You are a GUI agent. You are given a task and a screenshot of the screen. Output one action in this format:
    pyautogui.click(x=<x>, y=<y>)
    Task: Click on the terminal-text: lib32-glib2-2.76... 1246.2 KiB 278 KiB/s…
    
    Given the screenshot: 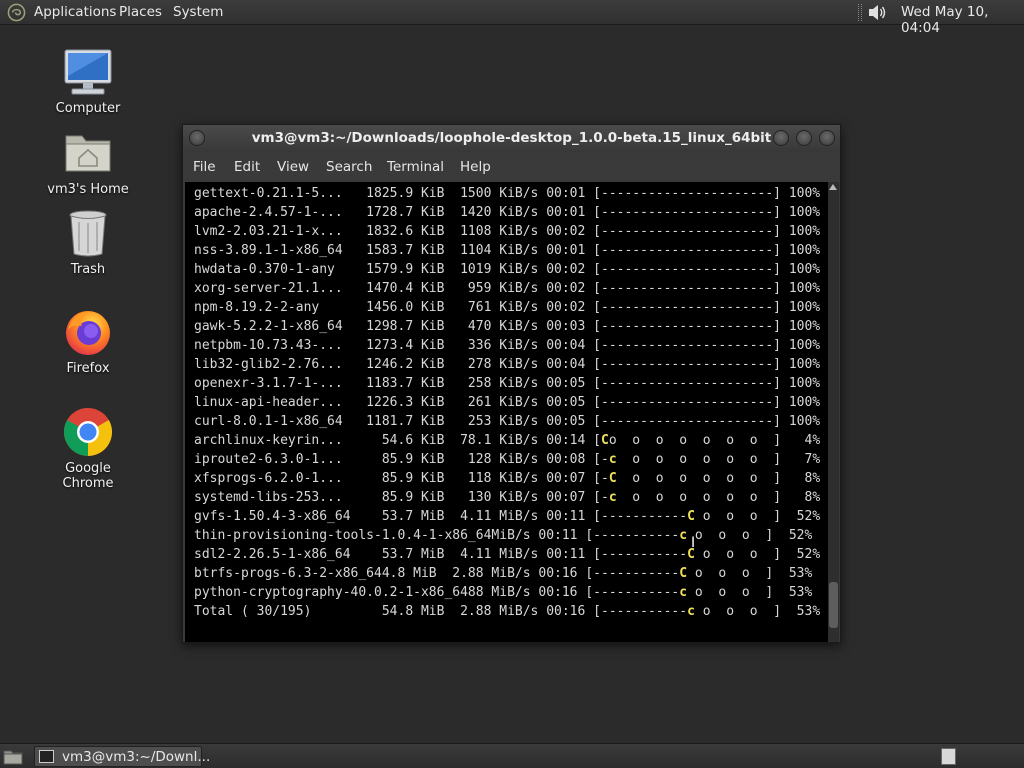 What is the action you would take?
    pyautogui.click(x=507, y=364)
    